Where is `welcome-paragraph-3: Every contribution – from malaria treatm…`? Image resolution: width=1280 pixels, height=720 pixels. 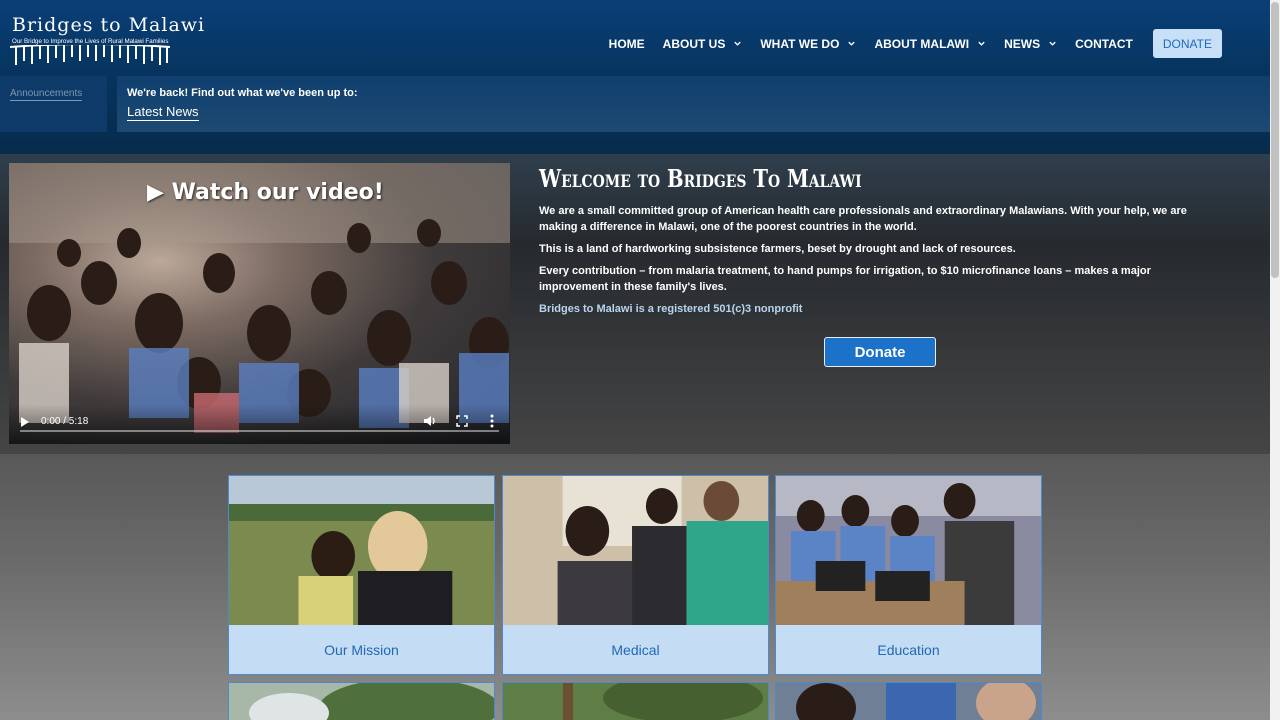
welcome-paragraph-3: Every contribution – from malaria treatm… is located at coordinates (845, 279).